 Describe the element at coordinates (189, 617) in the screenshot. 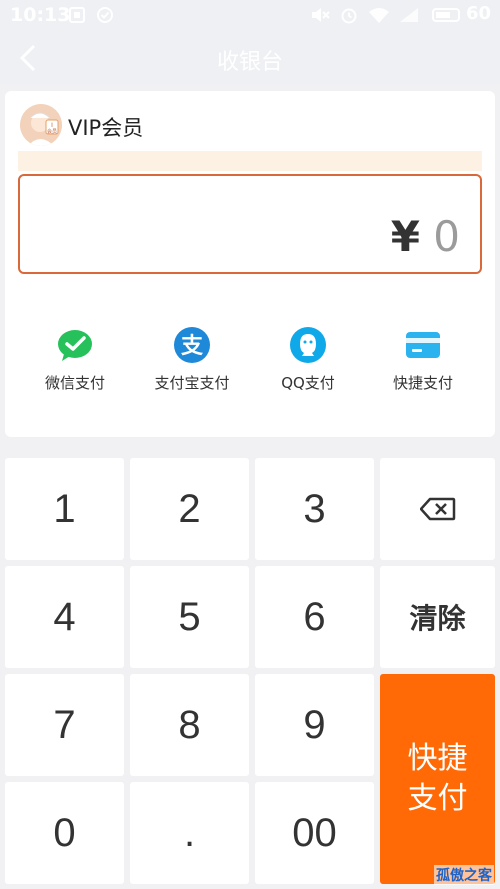

I see `key-5: 5` at that location.